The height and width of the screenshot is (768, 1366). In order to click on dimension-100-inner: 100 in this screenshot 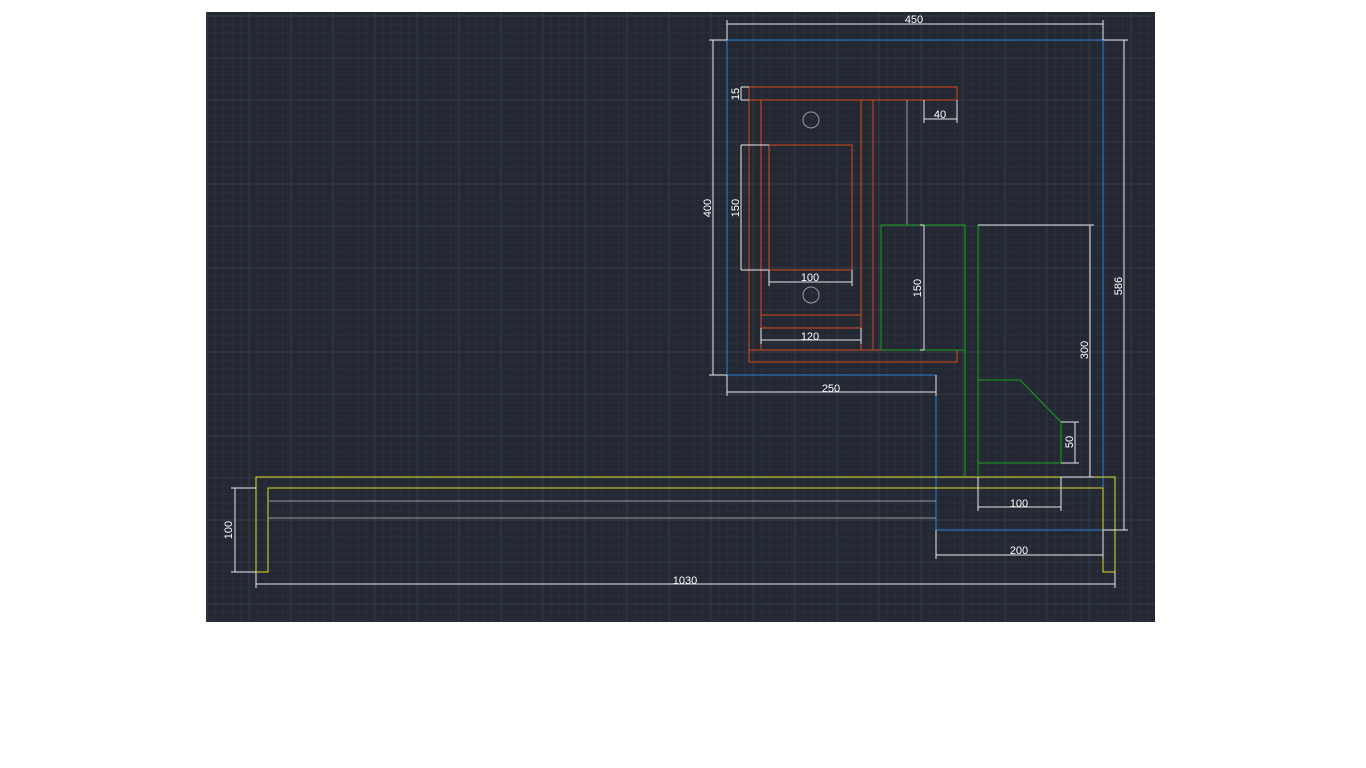, I will do `click(810, 278)`.